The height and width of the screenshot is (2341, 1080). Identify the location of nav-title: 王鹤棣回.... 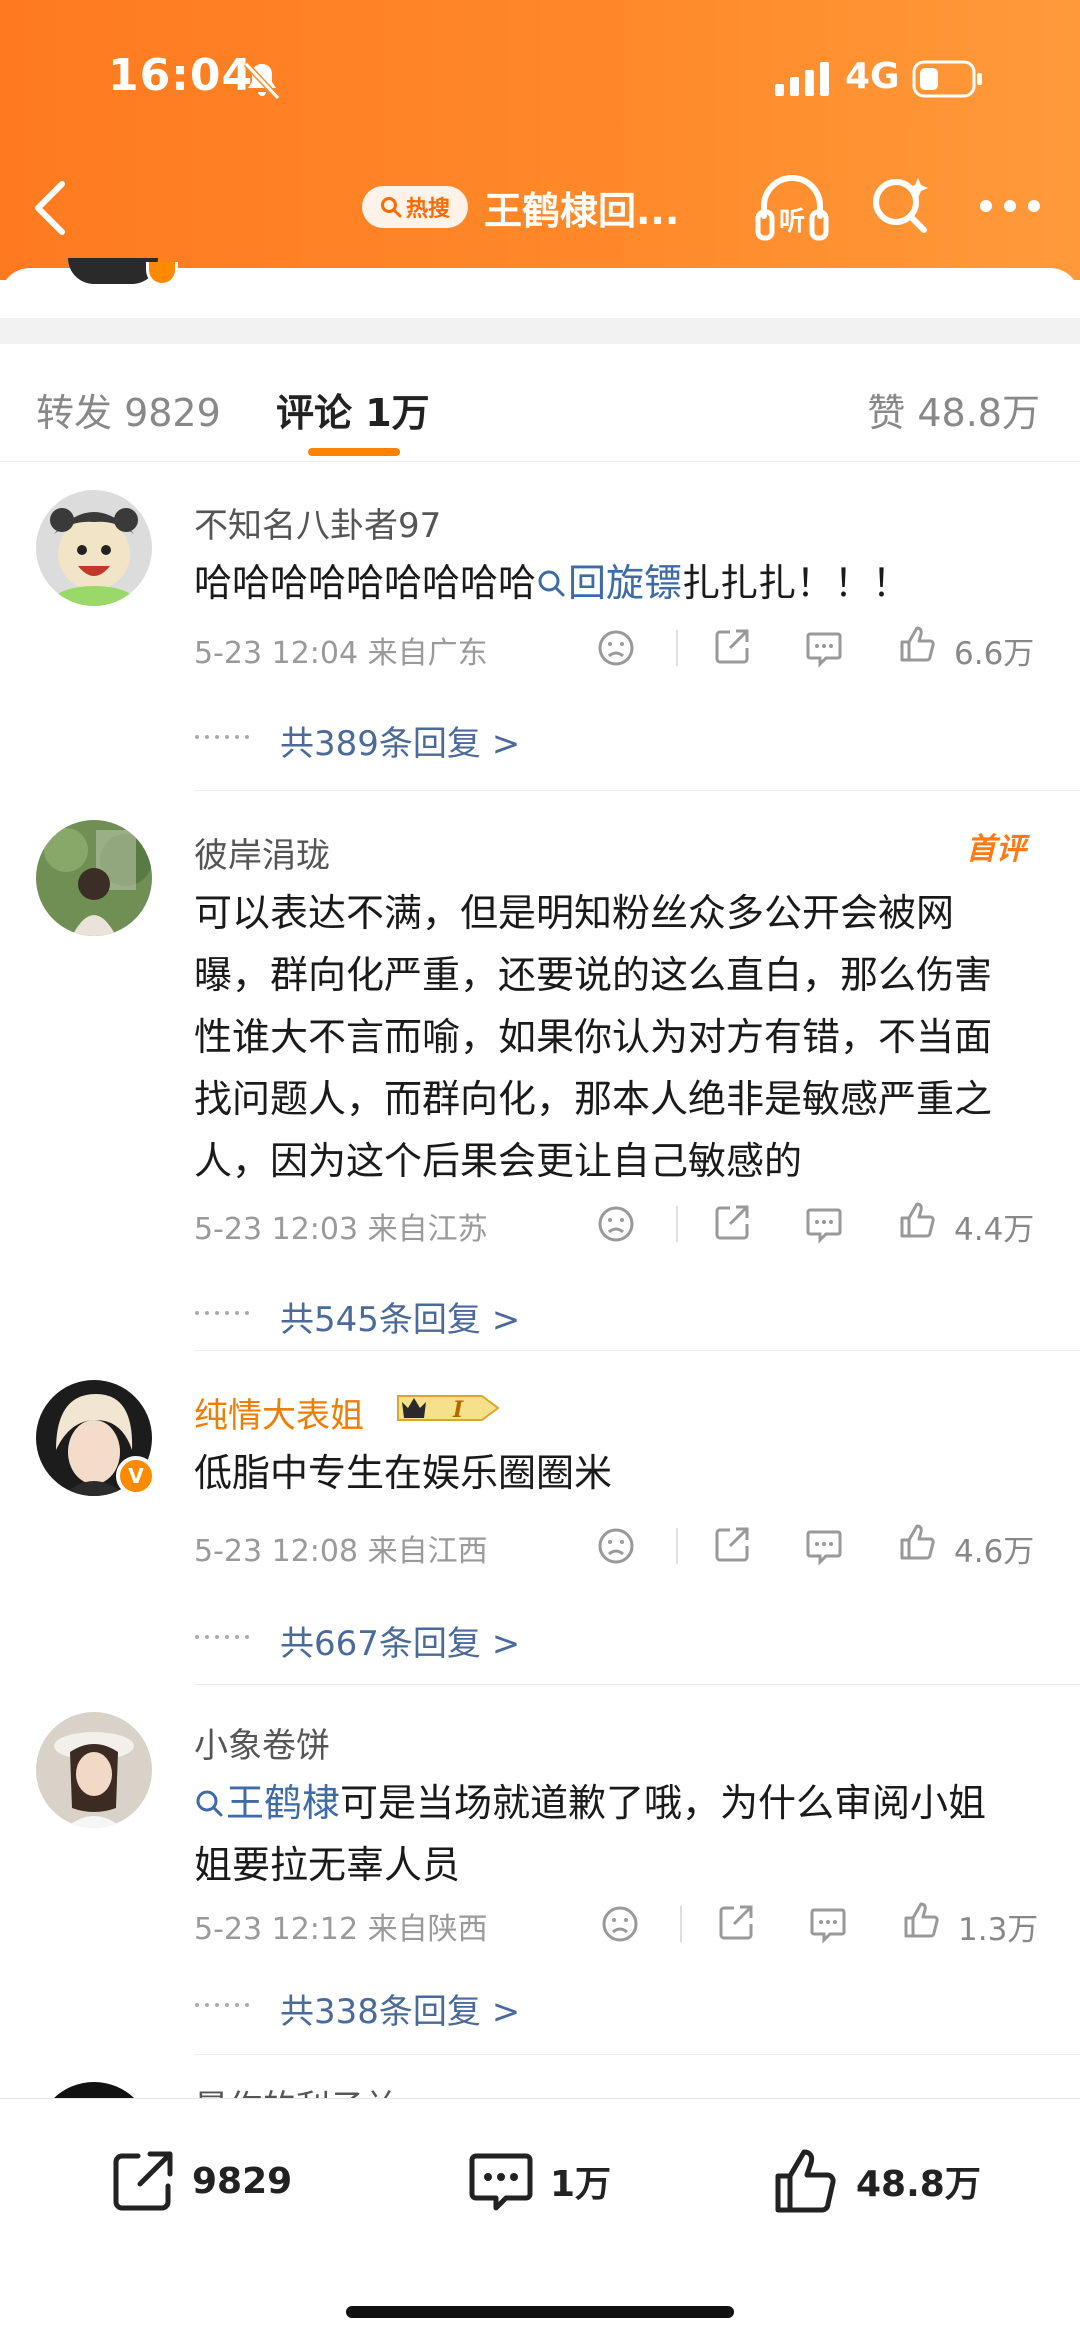
(581, 207).